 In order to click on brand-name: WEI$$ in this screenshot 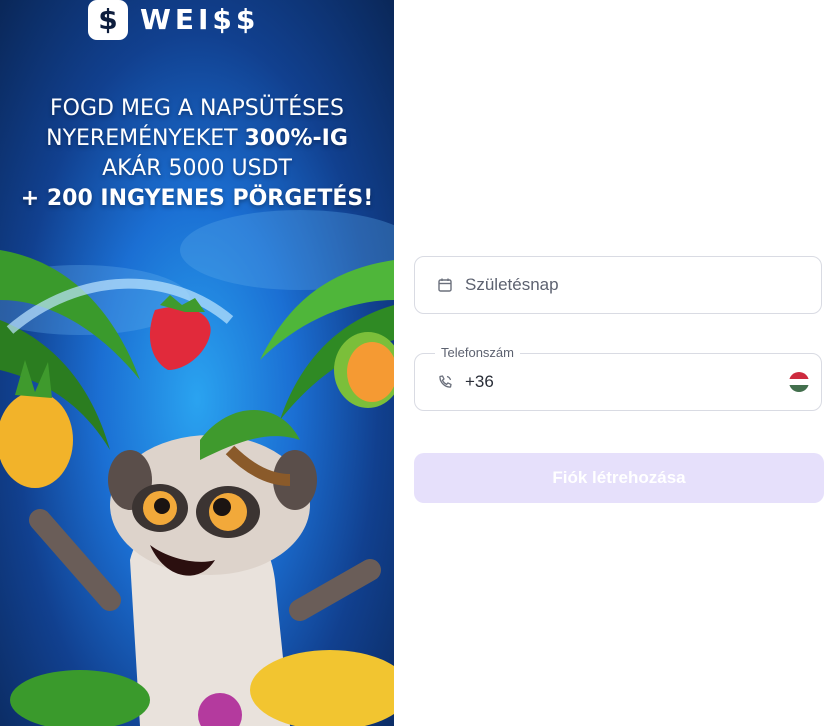, I will do `click(200, 19)`.